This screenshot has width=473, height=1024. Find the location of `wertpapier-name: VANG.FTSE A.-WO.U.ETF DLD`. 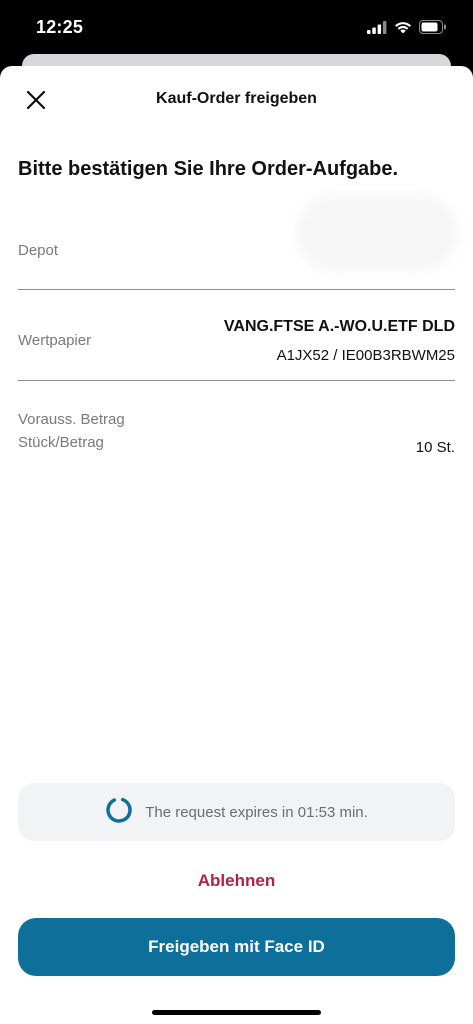

wertpapier-name: VANG.FTSE A.-WO.U.ETF DLD is located at coordinates (339, 326).